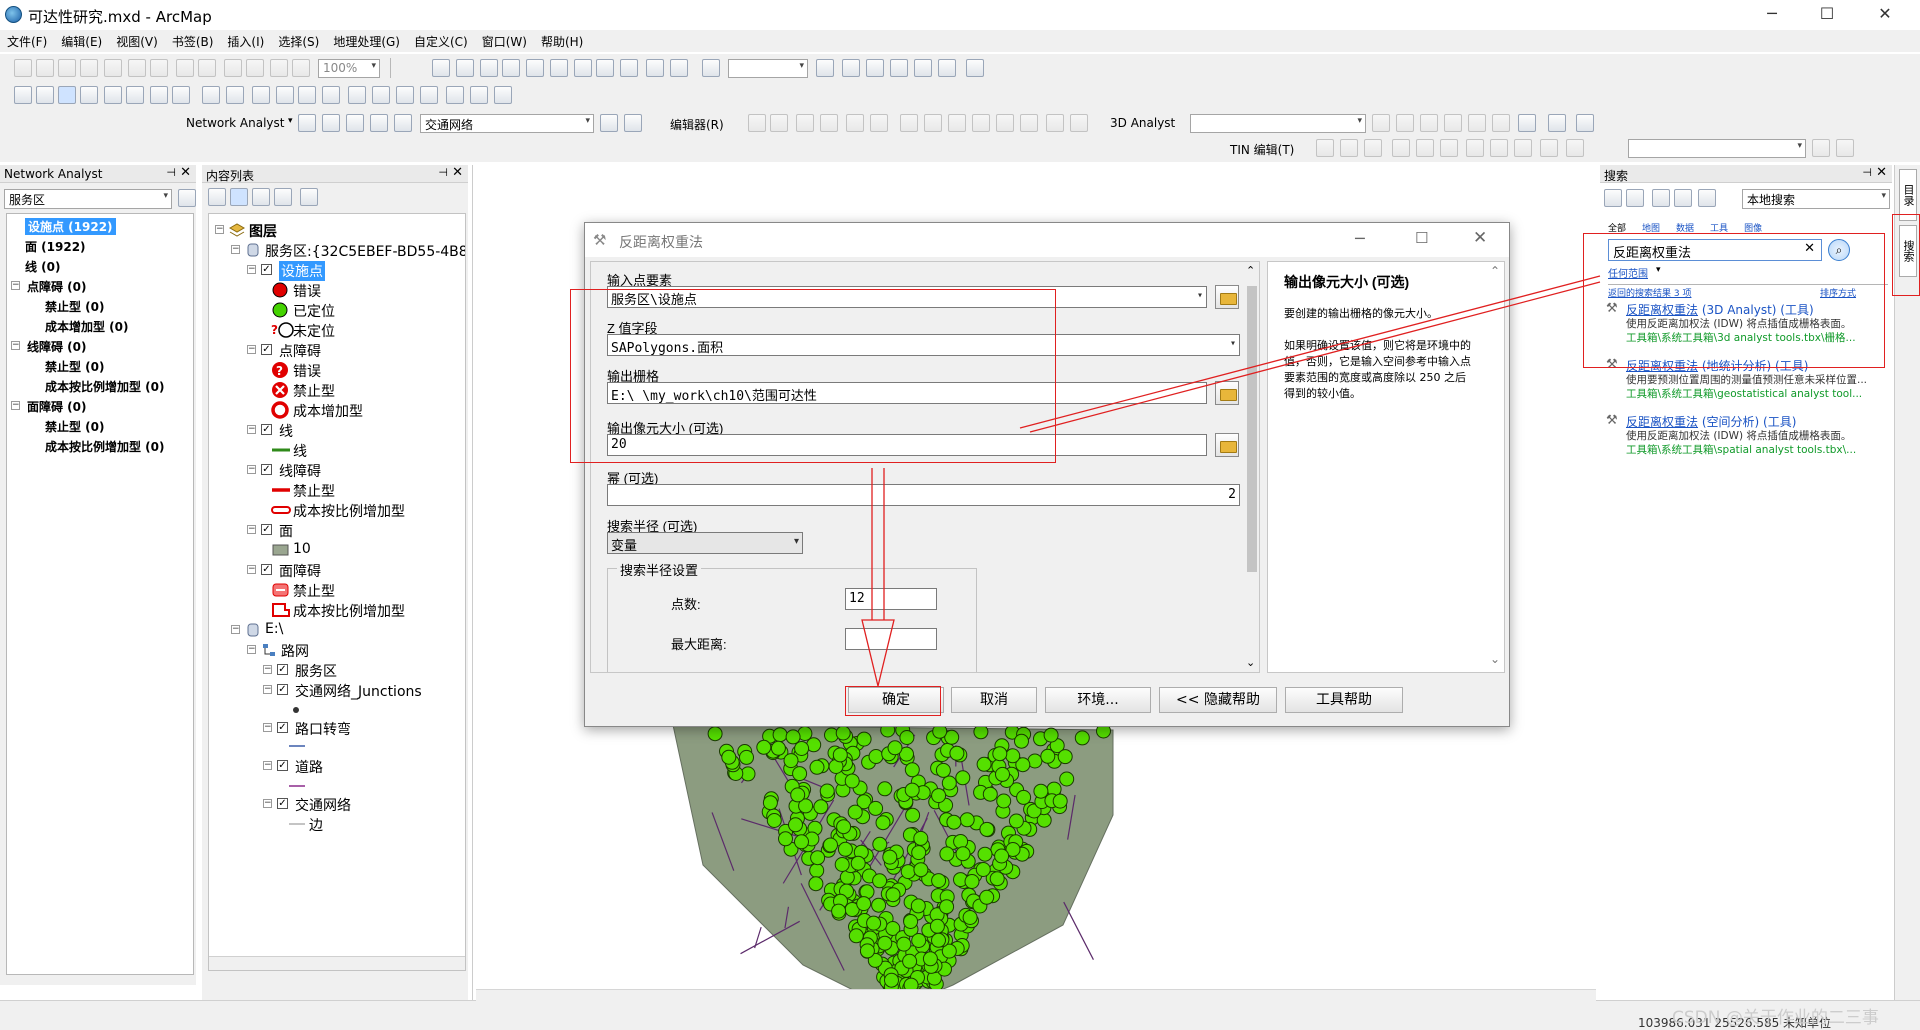 This screenshot has height=1030, width=1920. Describe the element at coordinates (193, 41) in the screenshot. I see `menu-bookmarks: 书签(B)` at that location.